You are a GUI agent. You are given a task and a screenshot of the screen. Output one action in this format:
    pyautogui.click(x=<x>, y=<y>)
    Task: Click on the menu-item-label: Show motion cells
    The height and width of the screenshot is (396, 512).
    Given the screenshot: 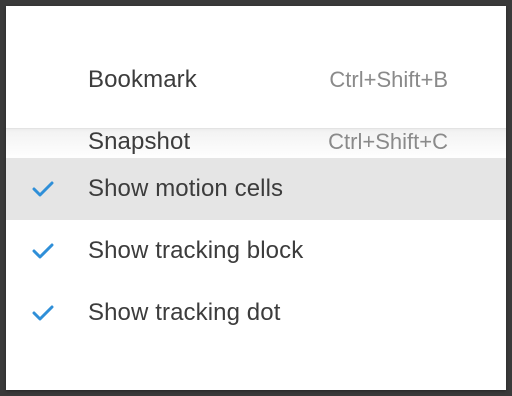 What is the action you would take?
    pyautogui.click(x=186, y=188)
    